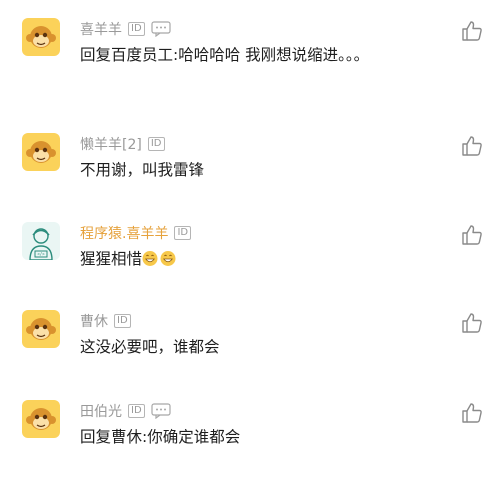 Image resolution: width=498 pixels, height=480 pixels. What do you see at coordinates (111, 144) in the screenshot?
I see `username: 懒羊羊[2]` at bounding box center [111, 144].